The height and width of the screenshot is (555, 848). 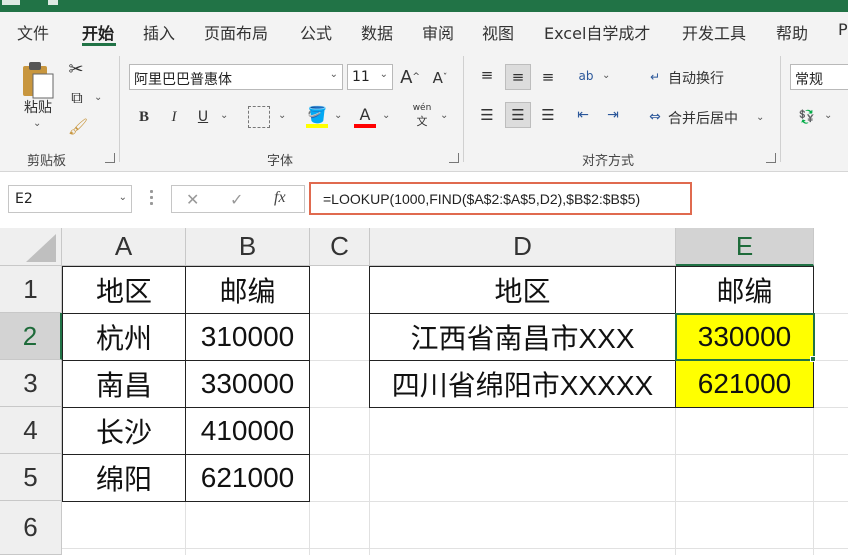 What do you see at coordinates (37, 80) in the screenshot?
I see `paste-button` at bounding box center [37, 80].